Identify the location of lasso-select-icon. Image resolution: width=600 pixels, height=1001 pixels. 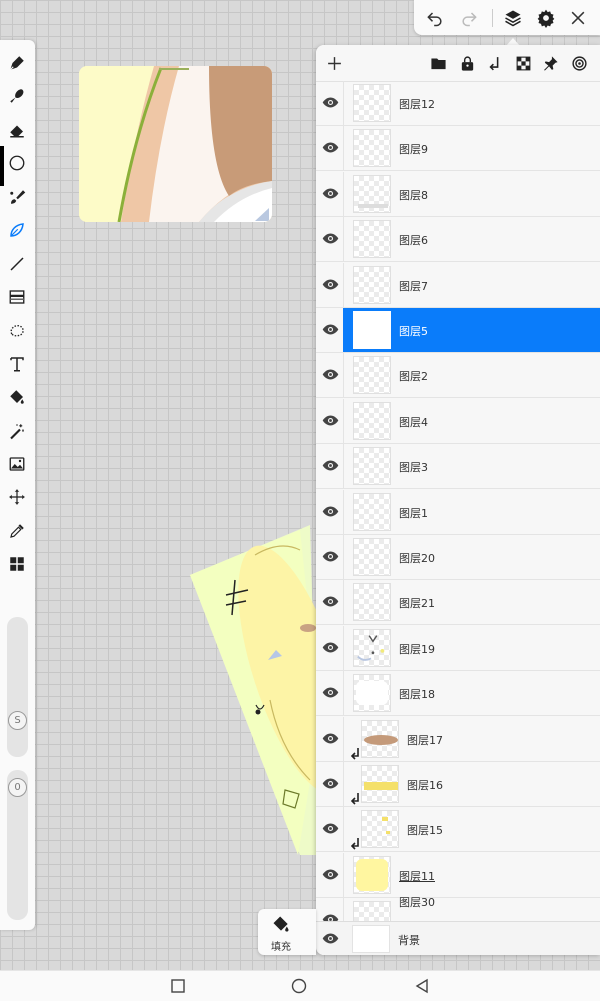
(17, 331).